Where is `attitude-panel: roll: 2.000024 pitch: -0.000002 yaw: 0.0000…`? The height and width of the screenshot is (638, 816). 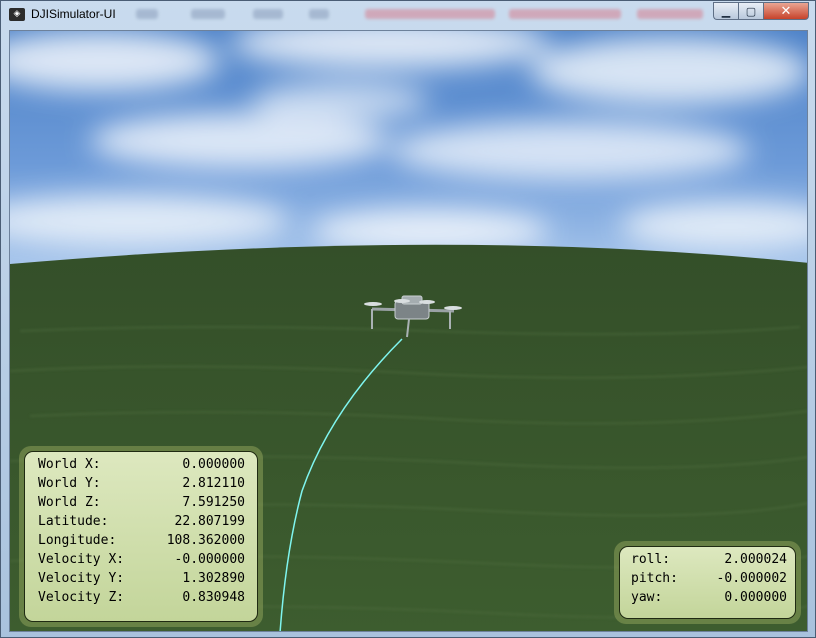
attitude-panel: roll: 2.000024 pitch: -0.000002 yaw: 0.0000… is located at coordinates (707, 582).